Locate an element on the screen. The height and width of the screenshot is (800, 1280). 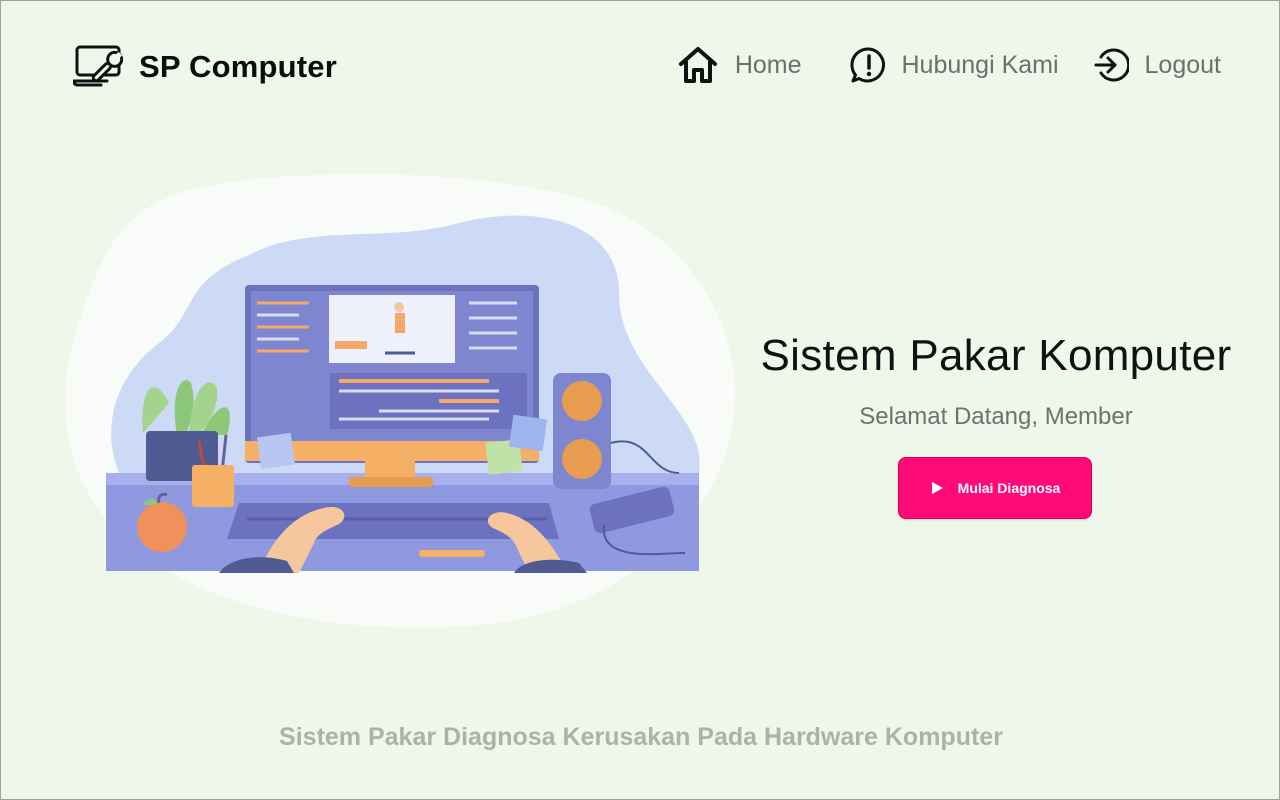
nav-home: Home is located at coordinates (739, 65).